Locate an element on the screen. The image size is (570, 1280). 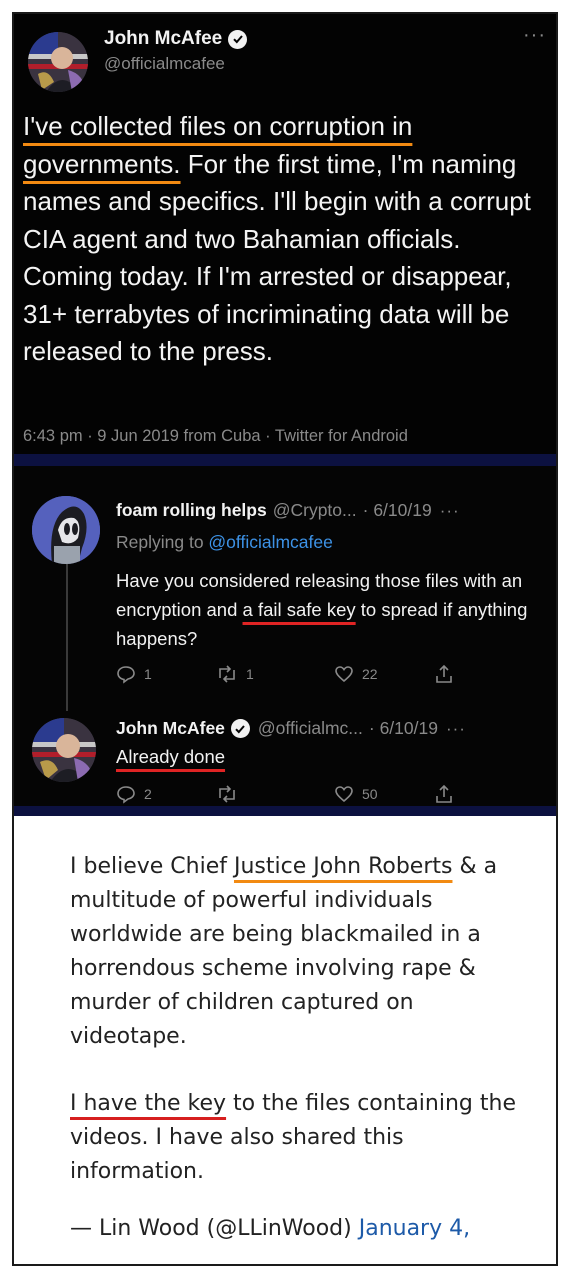
like-button: 50 is located at coordinates (384, 794).